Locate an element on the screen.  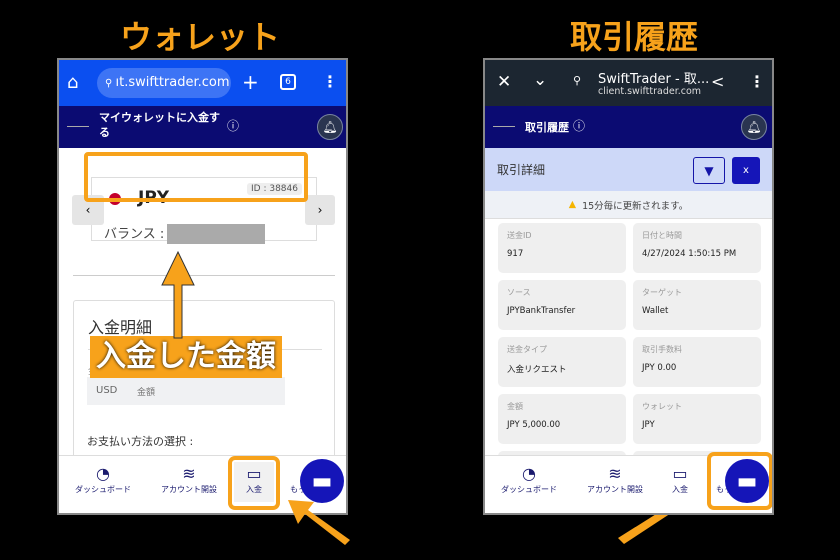
nav-deposit: ▭ 入金 is located at coordinates (680, 479).